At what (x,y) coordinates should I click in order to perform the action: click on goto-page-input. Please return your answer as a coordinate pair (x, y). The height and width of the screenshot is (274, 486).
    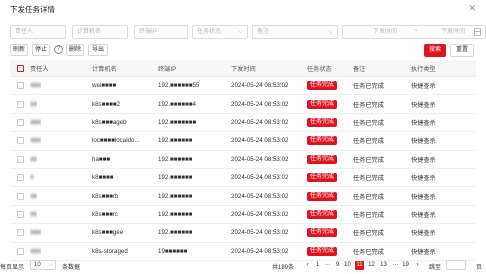
    Looking at the image, I should click on (456, 265).